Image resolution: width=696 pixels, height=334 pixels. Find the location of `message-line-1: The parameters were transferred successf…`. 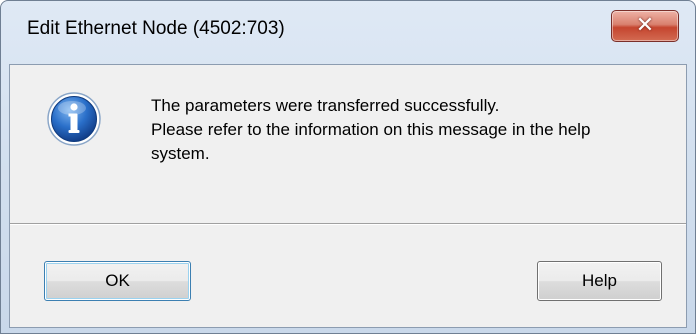

message-line-1: The parameters were transferred successf… is located at coordinates (325, 105).